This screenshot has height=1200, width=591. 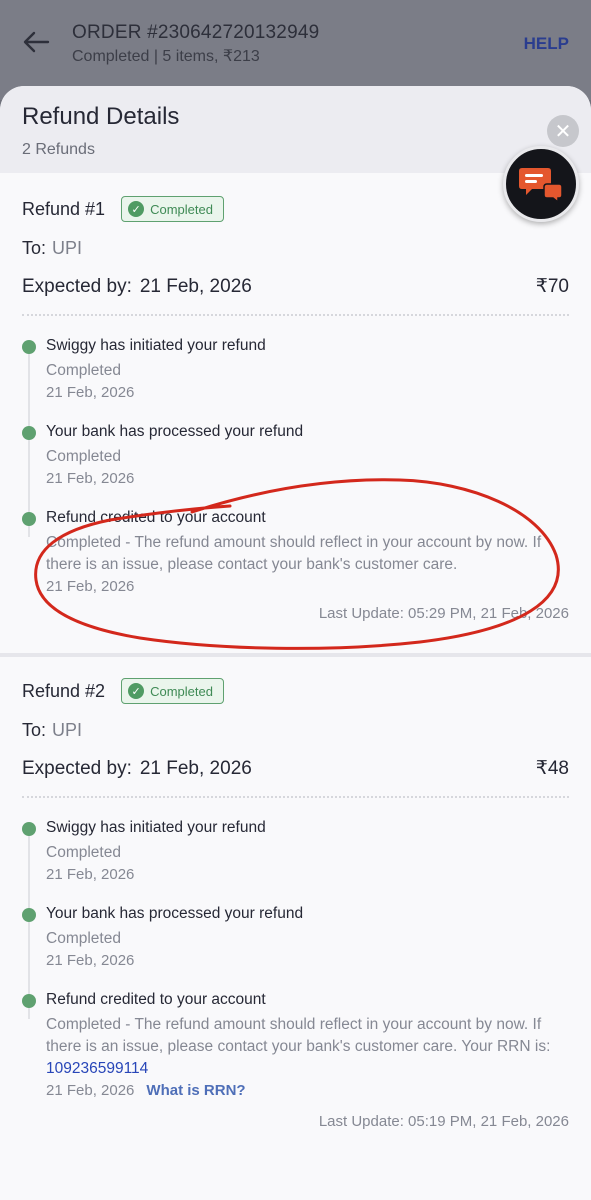 What do you see at coordinates (58, 149) in the screenshot?
I see `refund-count: 2 Refunds` at bounding box center [58, 149].